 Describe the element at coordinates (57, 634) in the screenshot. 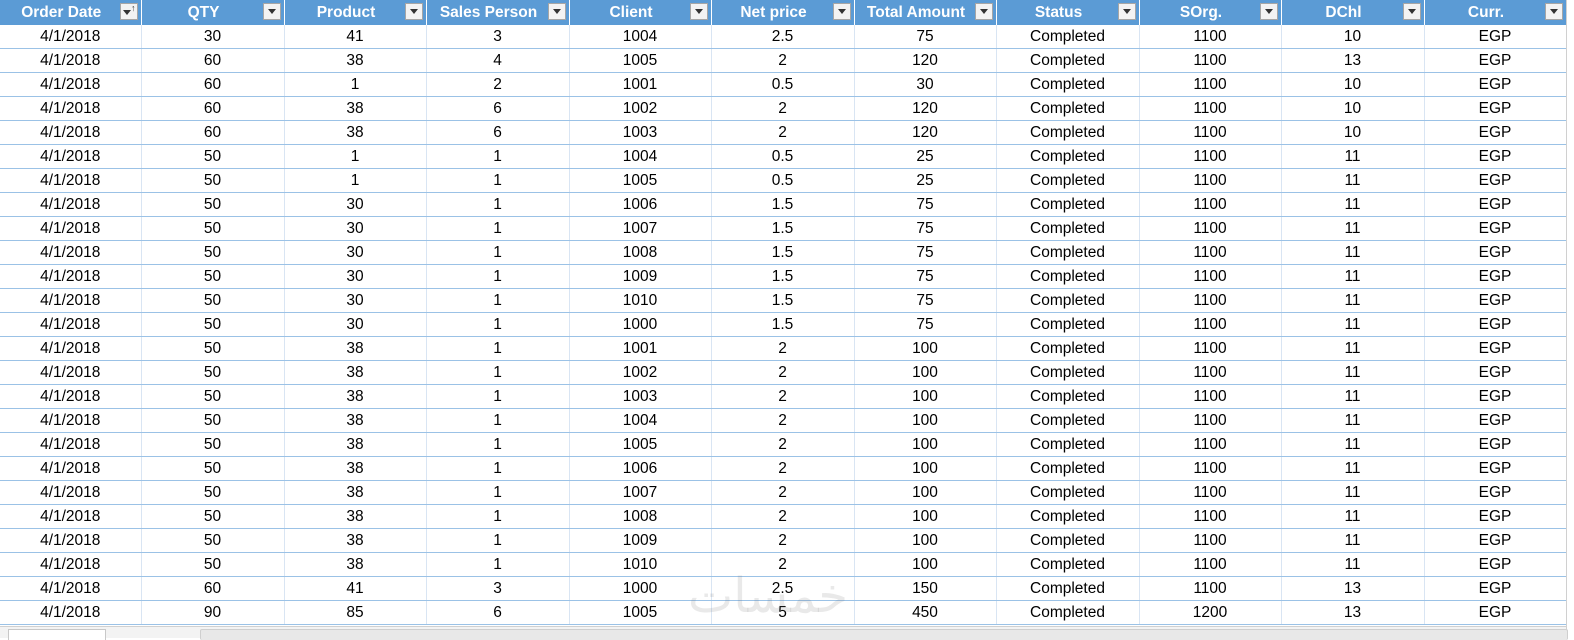

I see `sheet-tab` at that location.